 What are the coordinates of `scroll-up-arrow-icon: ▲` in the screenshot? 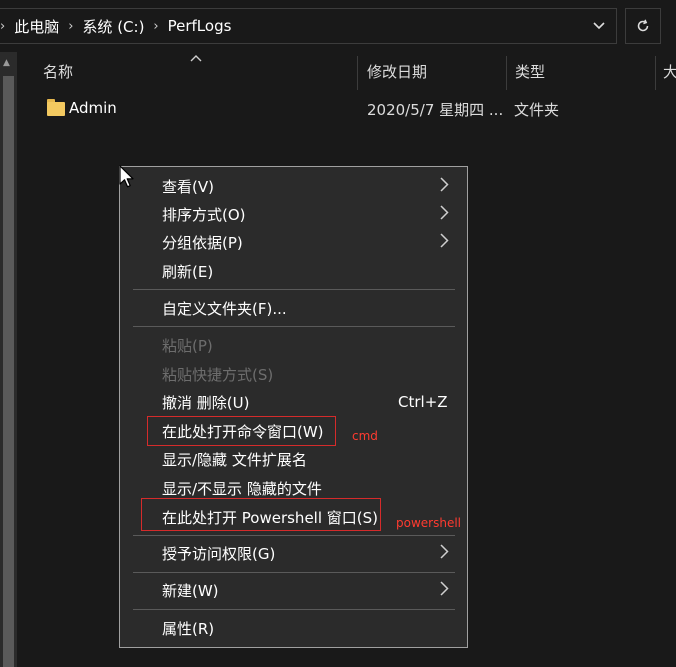 It's located at (6, 63).